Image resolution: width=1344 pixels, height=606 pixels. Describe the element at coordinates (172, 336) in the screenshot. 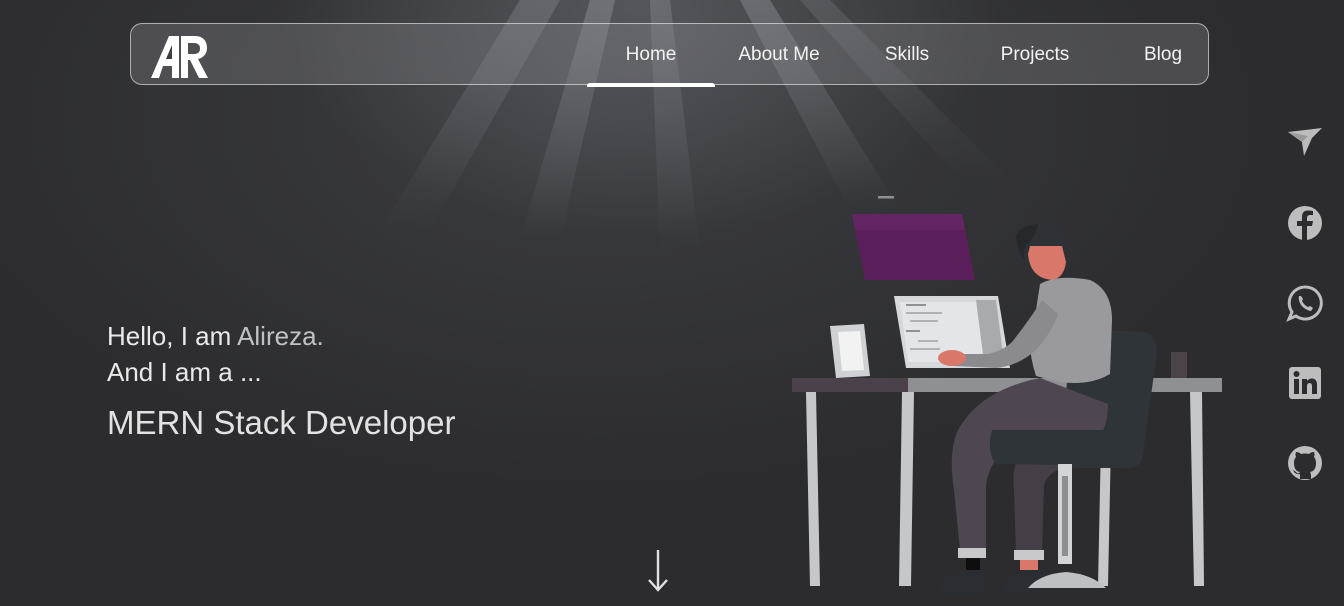

I see `greeting-prefix: Hello, I am` at that location.